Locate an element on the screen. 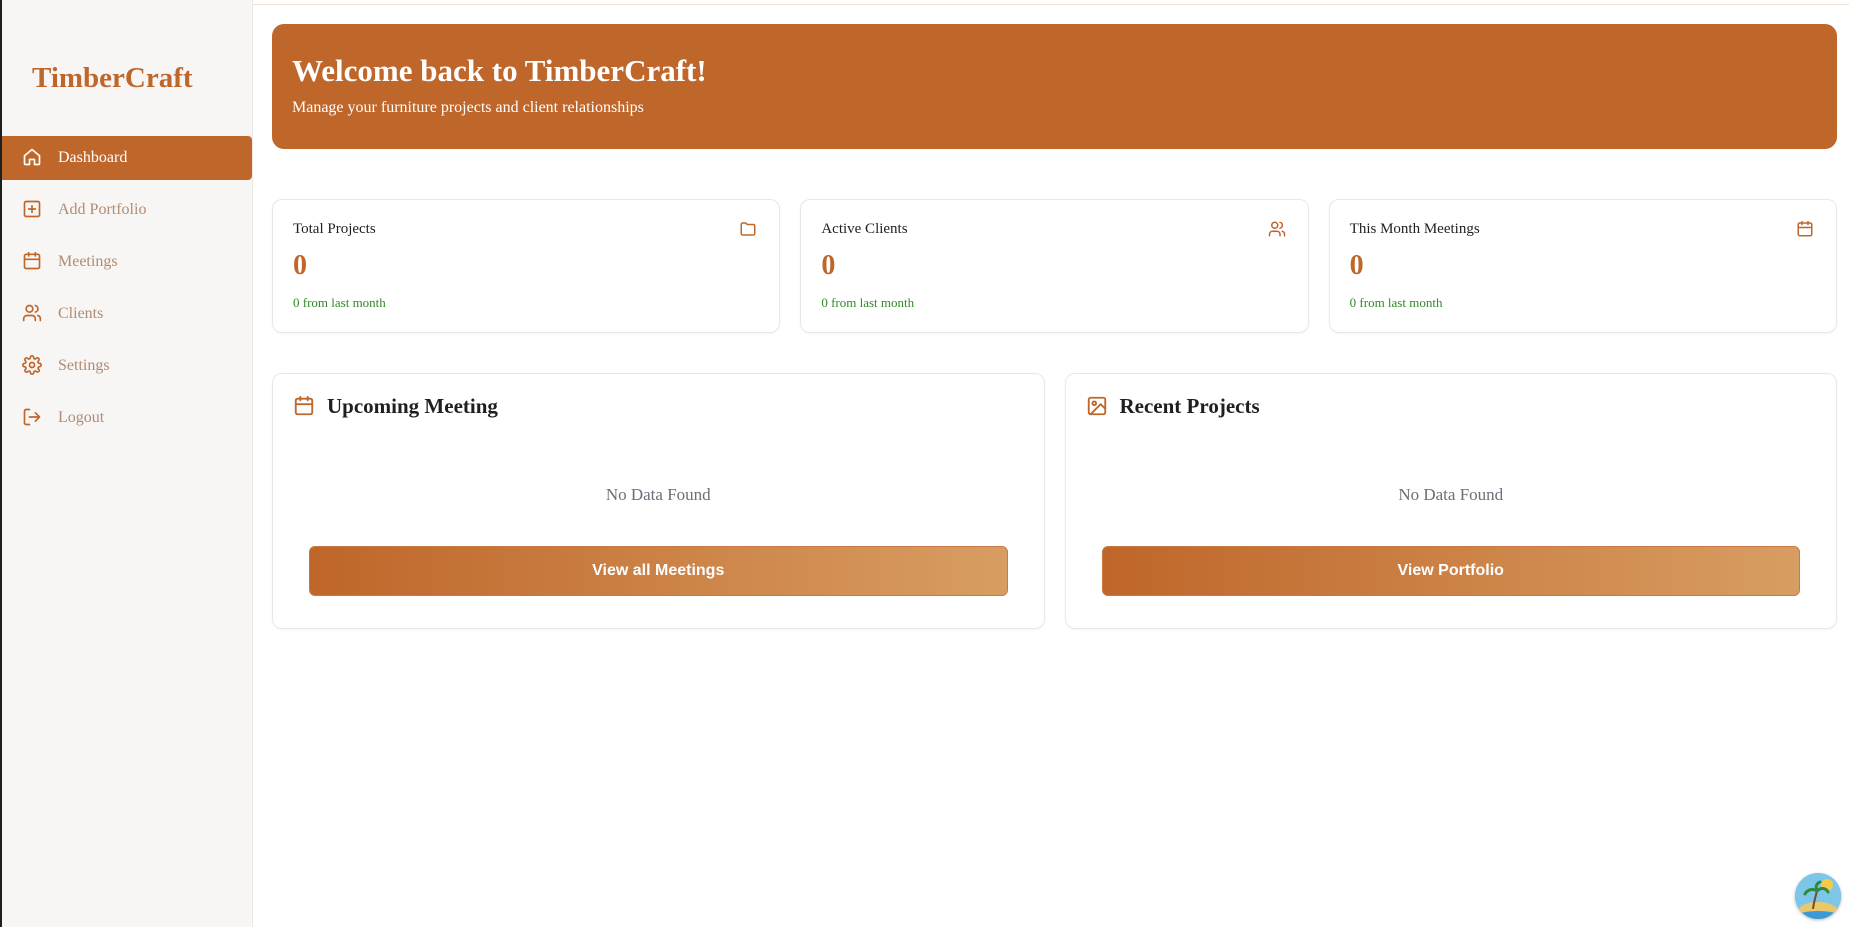  stat-label: This Month Meetings is located at coordinates (1414, 229).